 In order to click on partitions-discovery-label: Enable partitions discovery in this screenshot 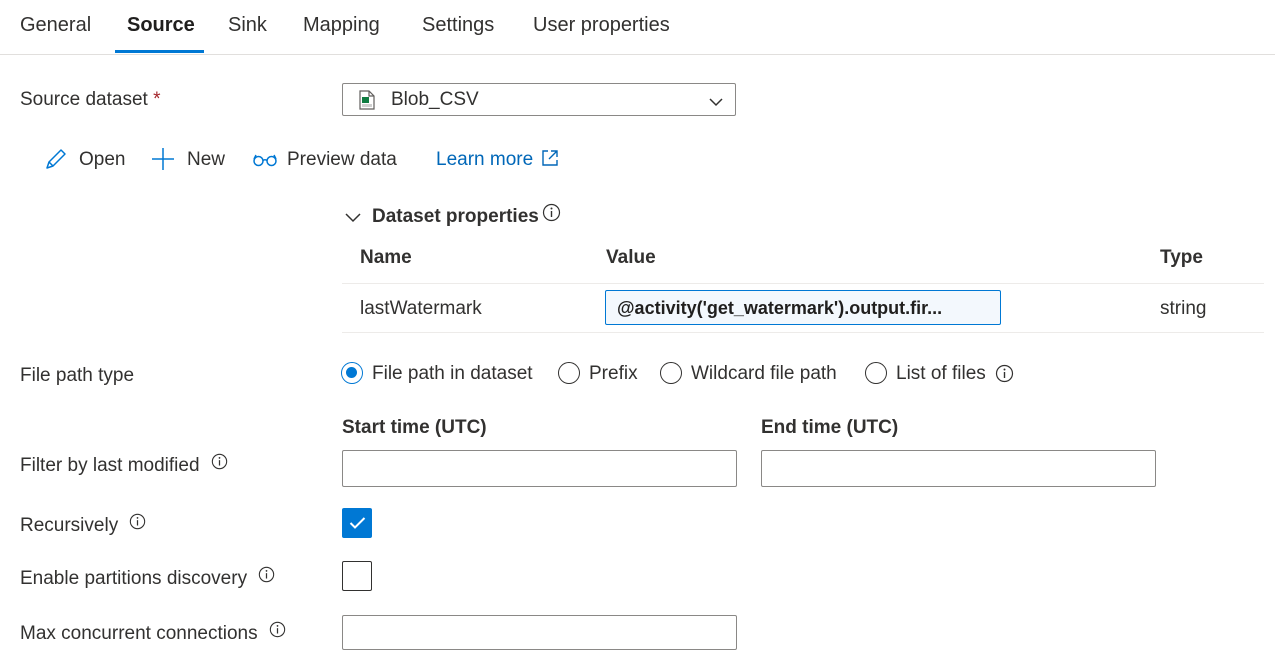, I will do `click(147, 578)`.